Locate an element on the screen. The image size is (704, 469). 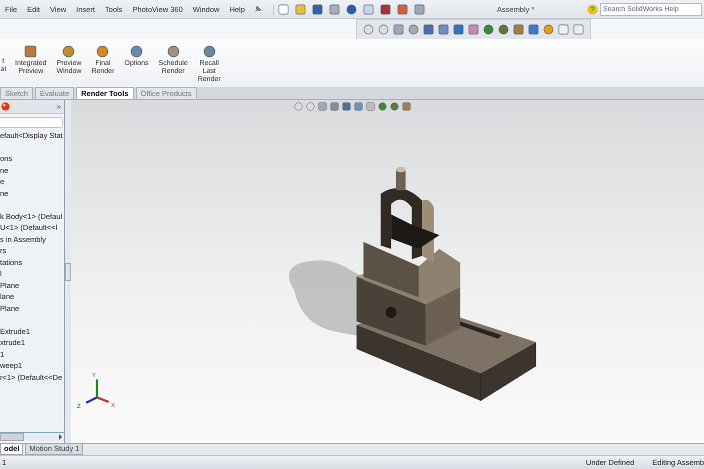
filter-field is located at coordinates (31, 122).